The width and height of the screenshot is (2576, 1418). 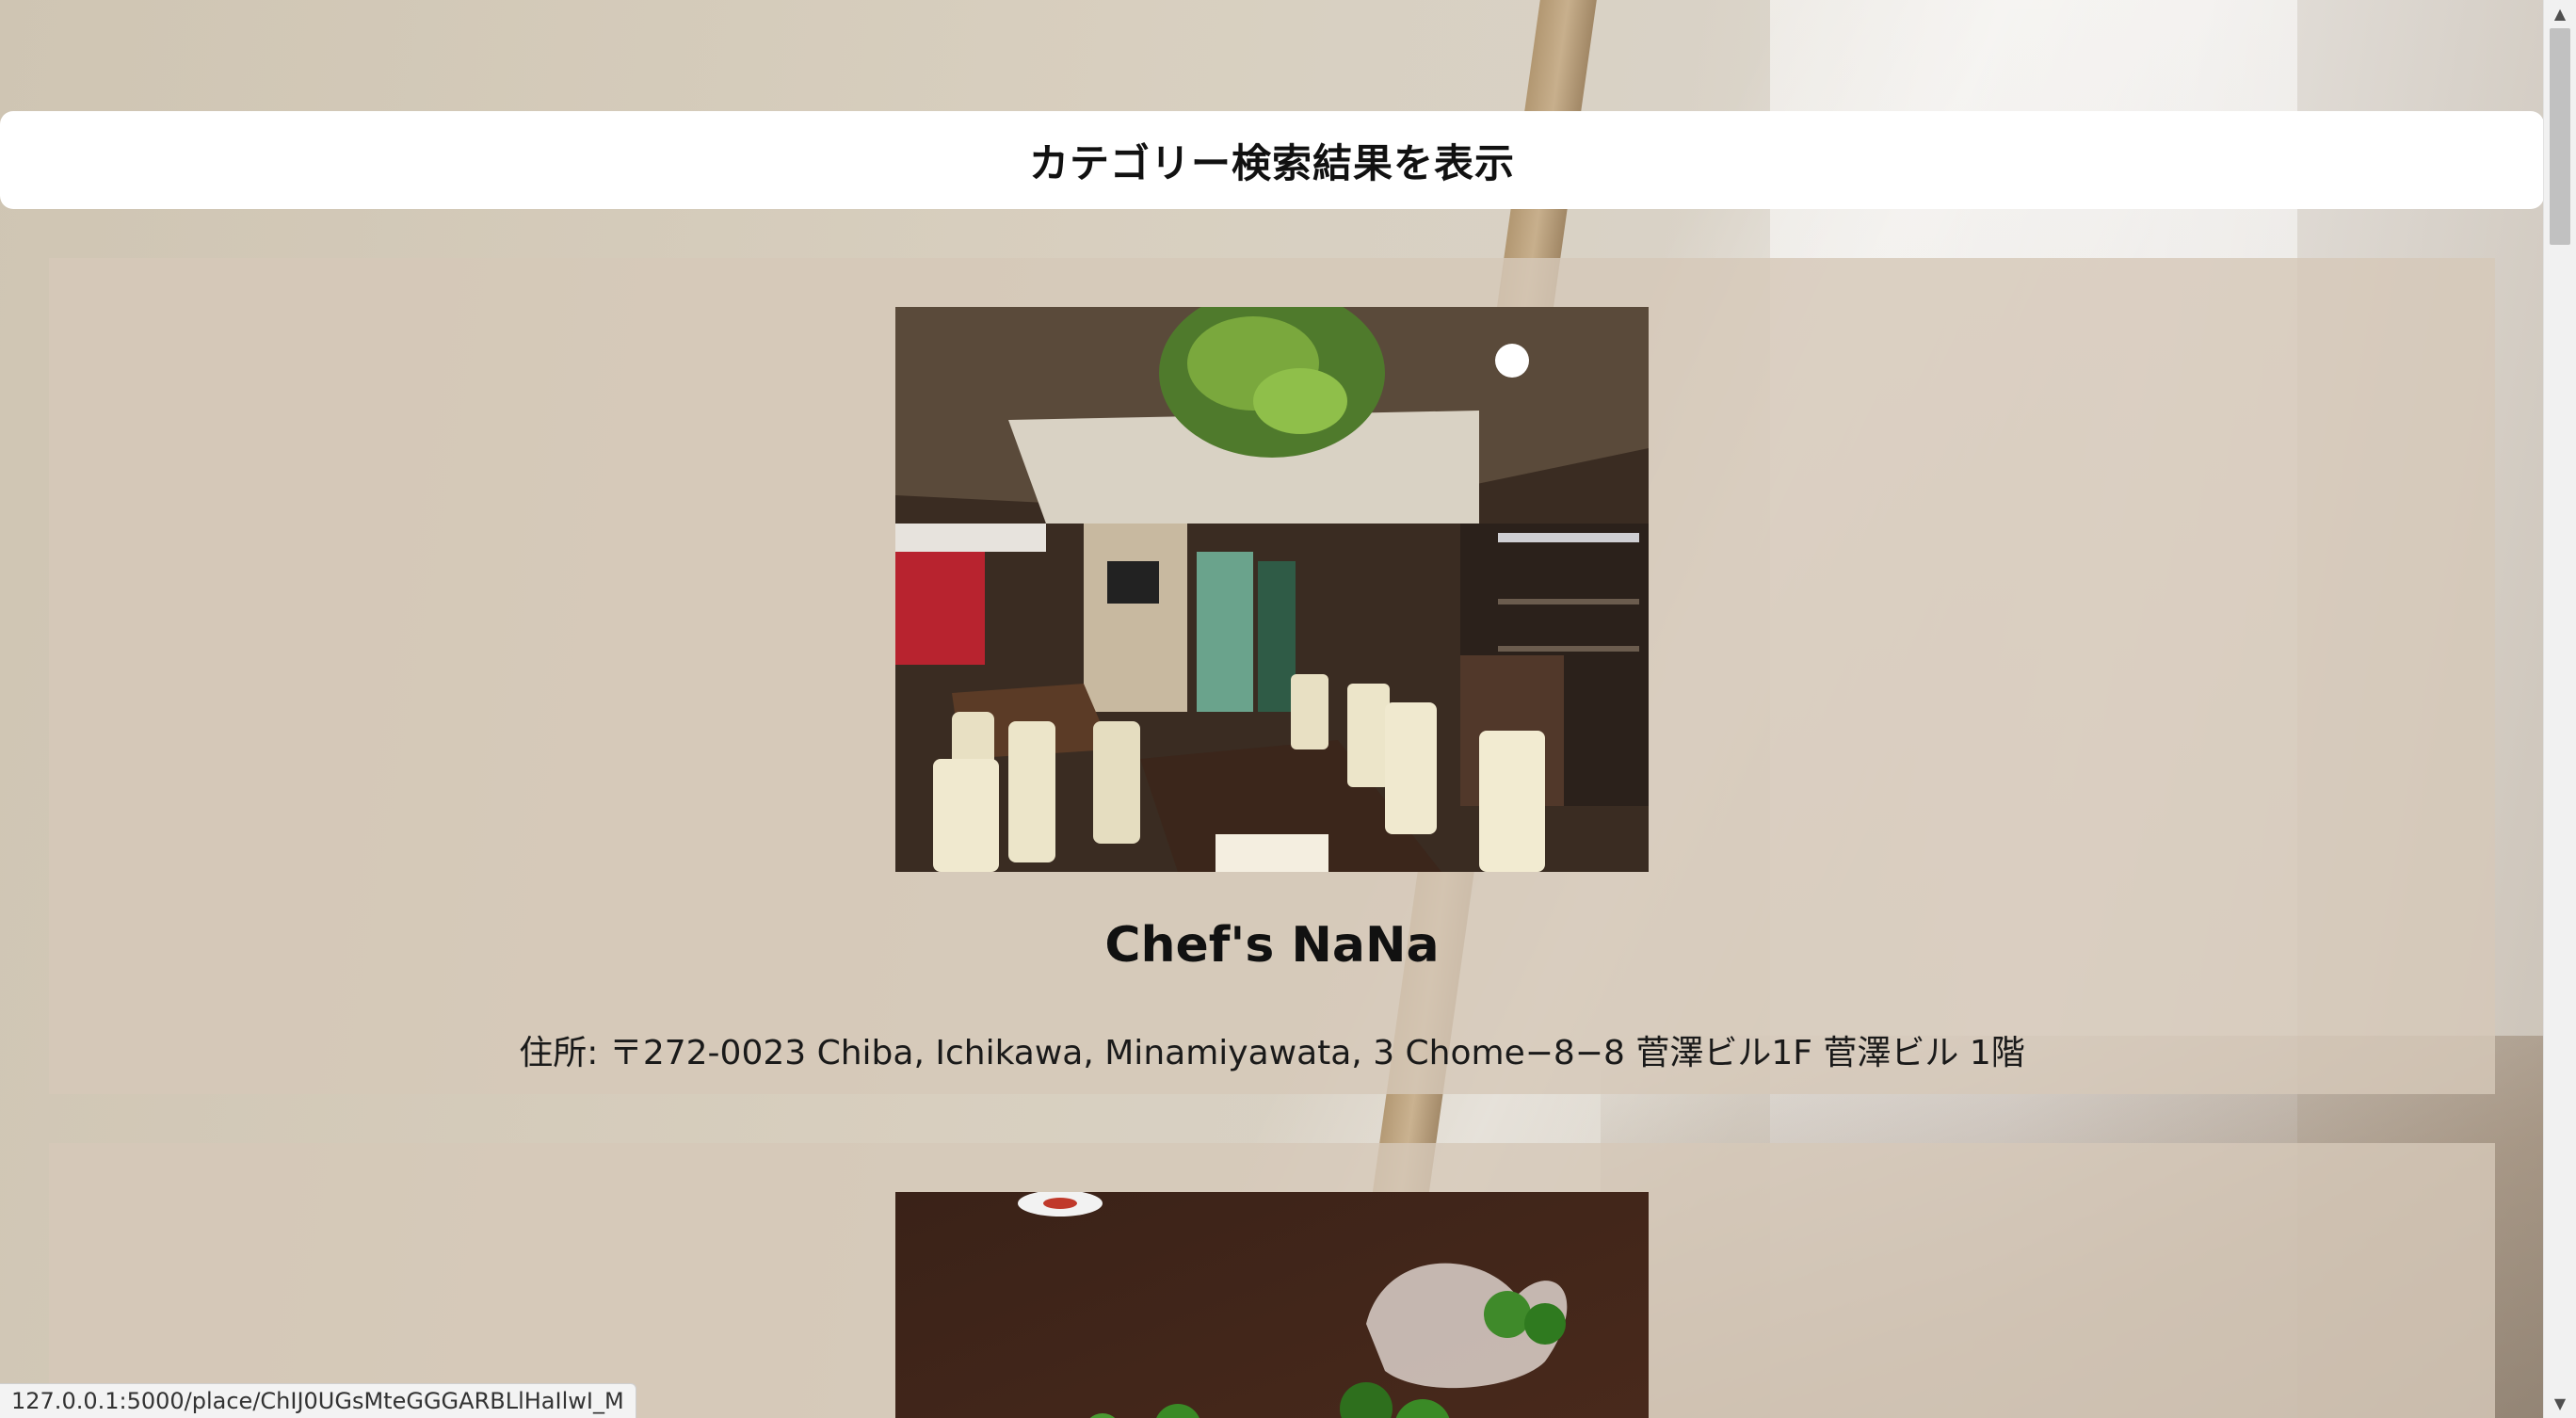 I want to click on scroll-up-icon: ▲, so click(x=2560, y=14).